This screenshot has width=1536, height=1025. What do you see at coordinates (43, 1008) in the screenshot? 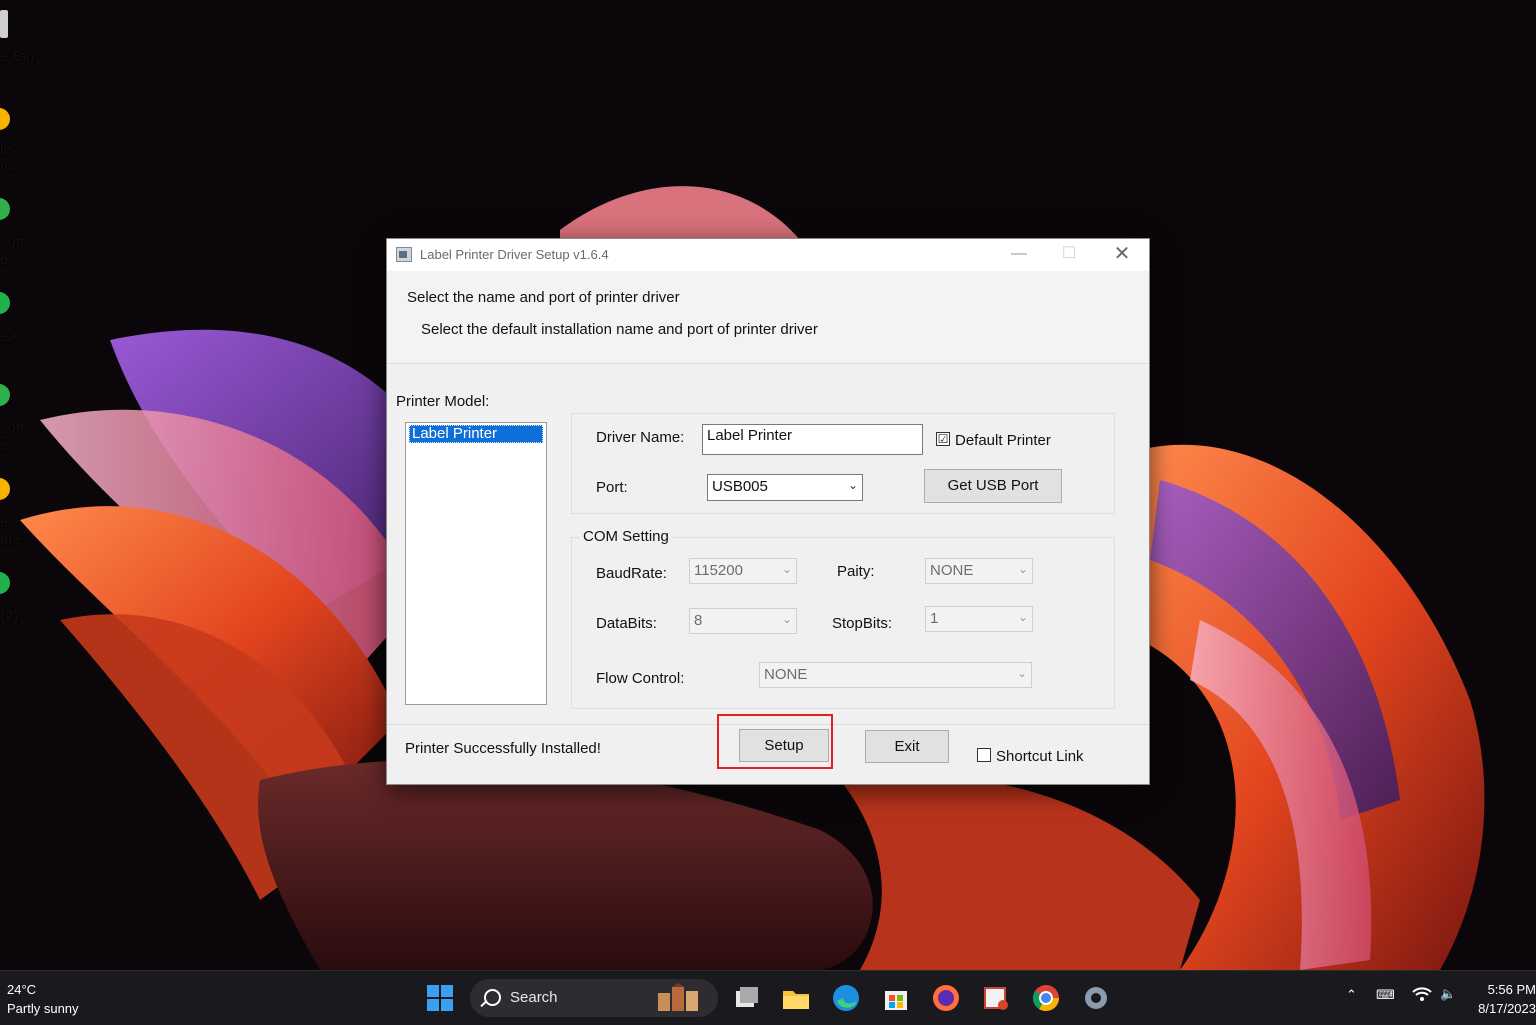
I see `weather-desc: Partly sunny` at bounding box center [43, 1008].